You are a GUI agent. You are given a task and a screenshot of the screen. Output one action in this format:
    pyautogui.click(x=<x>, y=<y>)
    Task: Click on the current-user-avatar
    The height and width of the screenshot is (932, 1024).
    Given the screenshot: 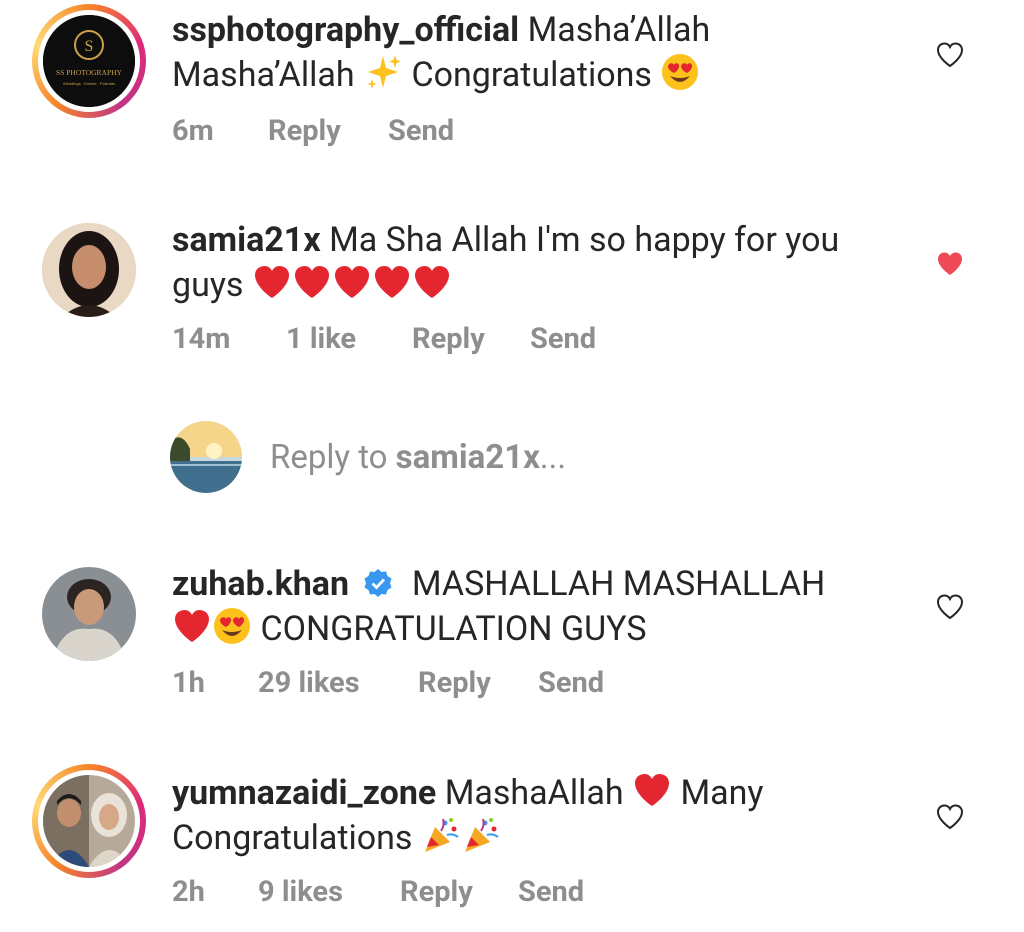 What is the action you would take?
    pyautogui.click(x=206, y=457)
    